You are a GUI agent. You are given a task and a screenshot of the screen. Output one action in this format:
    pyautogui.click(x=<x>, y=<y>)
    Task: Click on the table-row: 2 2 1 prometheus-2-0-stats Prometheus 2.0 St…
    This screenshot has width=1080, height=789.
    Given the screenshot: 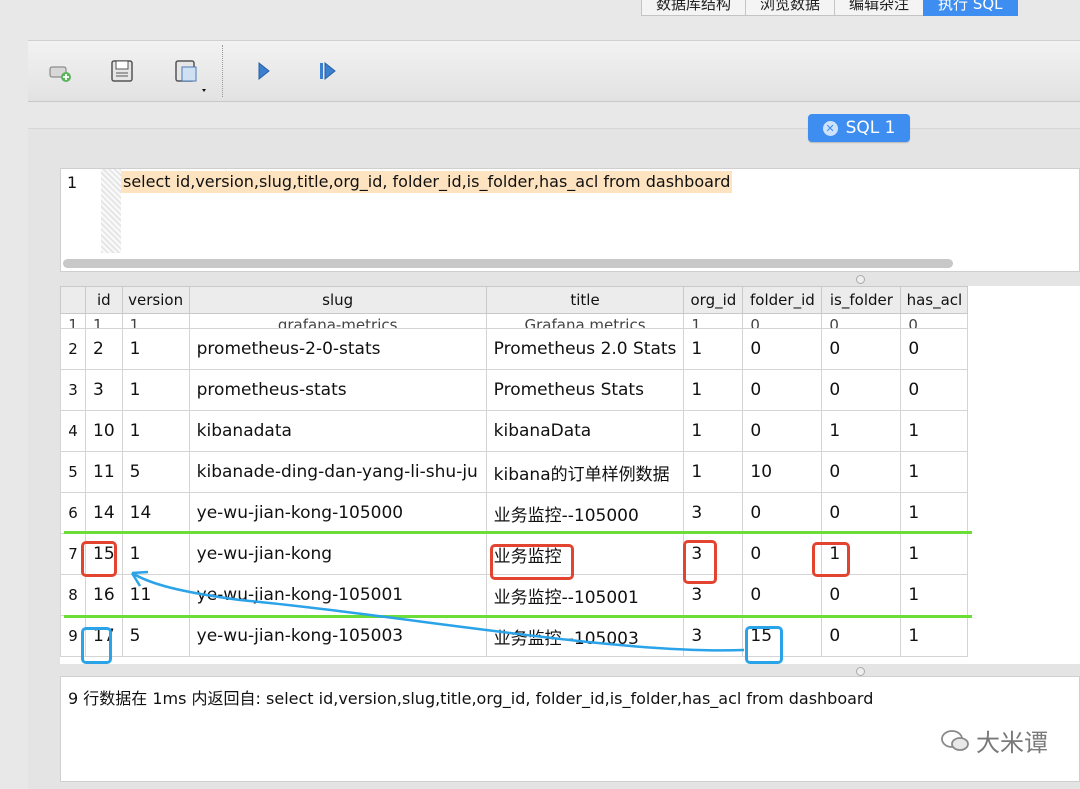 What is the action you would take?
    pyautogui.click(x=514, y=349)
    